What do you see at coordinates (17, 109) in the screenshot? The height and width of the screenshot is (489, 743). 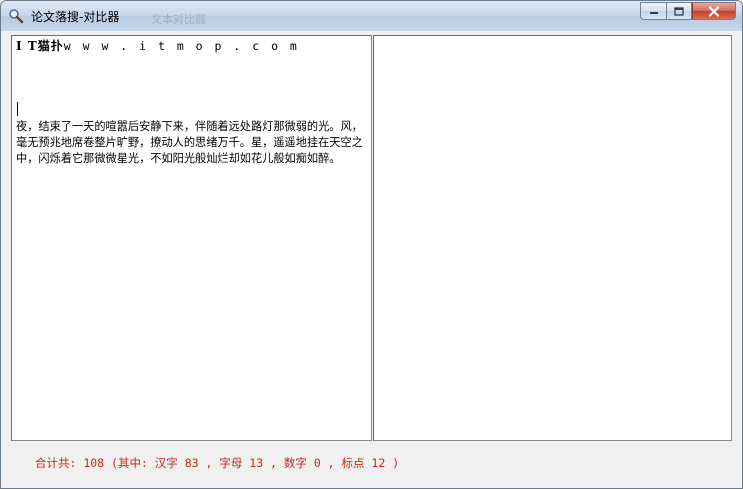 I see `text-caret` at bounding box center [17, 109].